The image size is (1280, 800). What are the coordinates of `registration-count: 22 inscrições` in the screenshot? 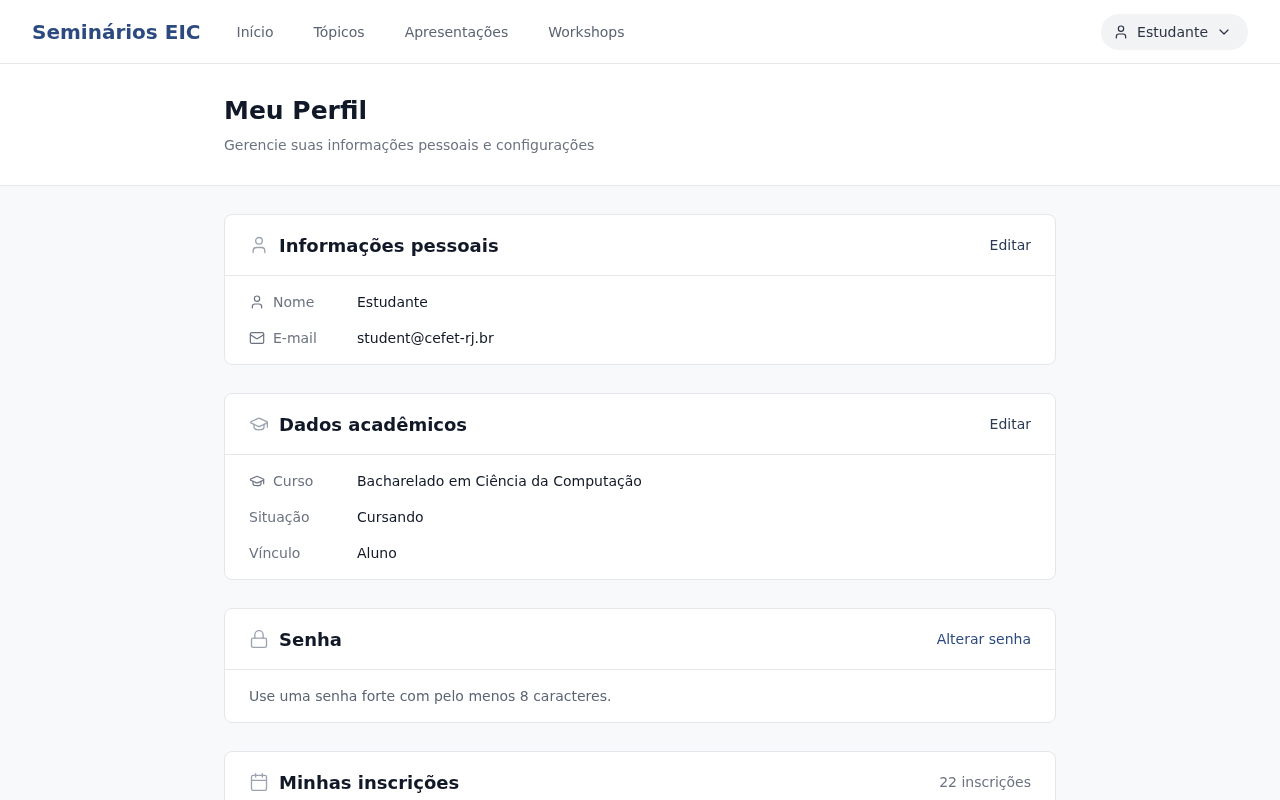 It's located at (985, 782).